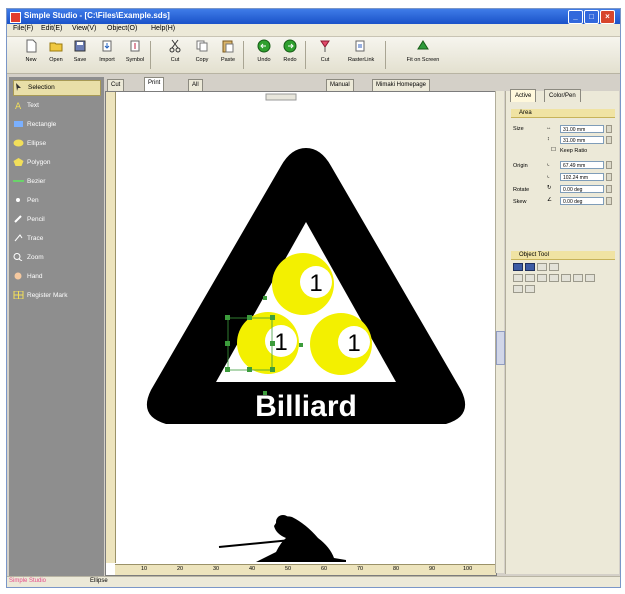 Image resolution: width=625 pixels, height=594 pixels. I want to click on minimize-button: _, so click(575, 17).